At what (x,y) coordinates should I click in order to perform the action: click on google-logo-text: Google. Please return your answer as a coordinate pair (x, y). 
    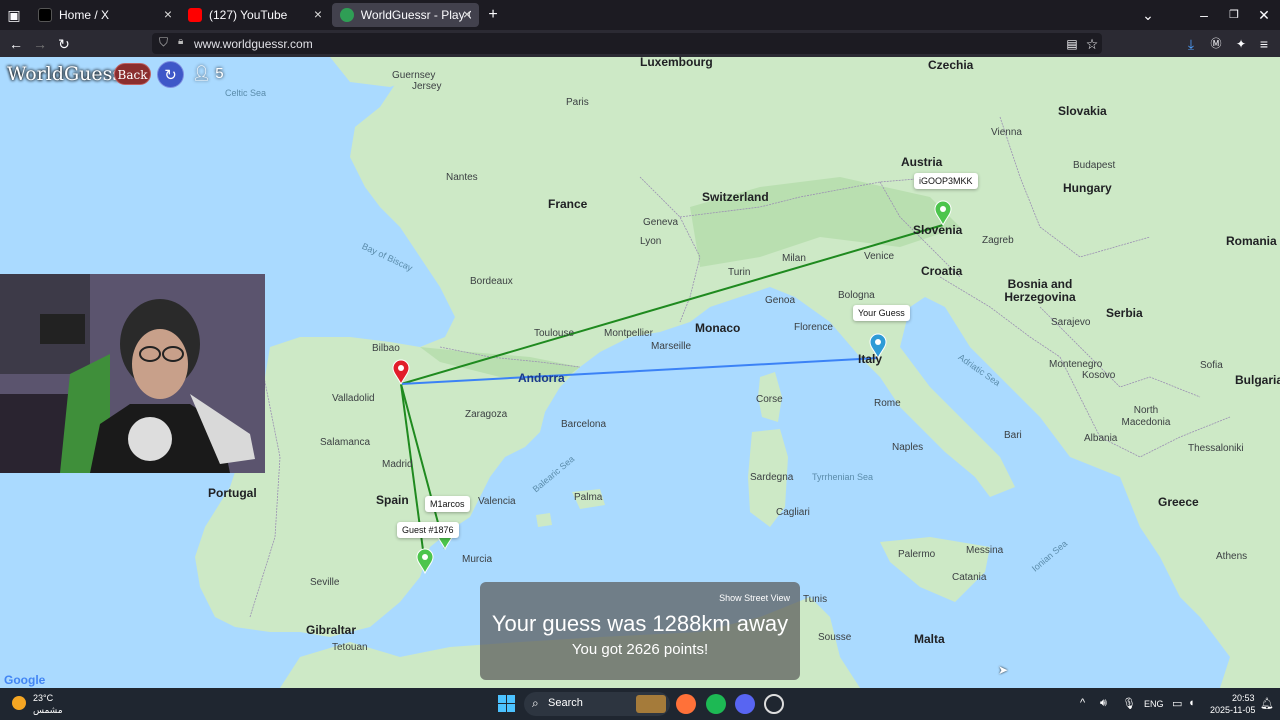
    Looking at the image, I should click on (25, 680).